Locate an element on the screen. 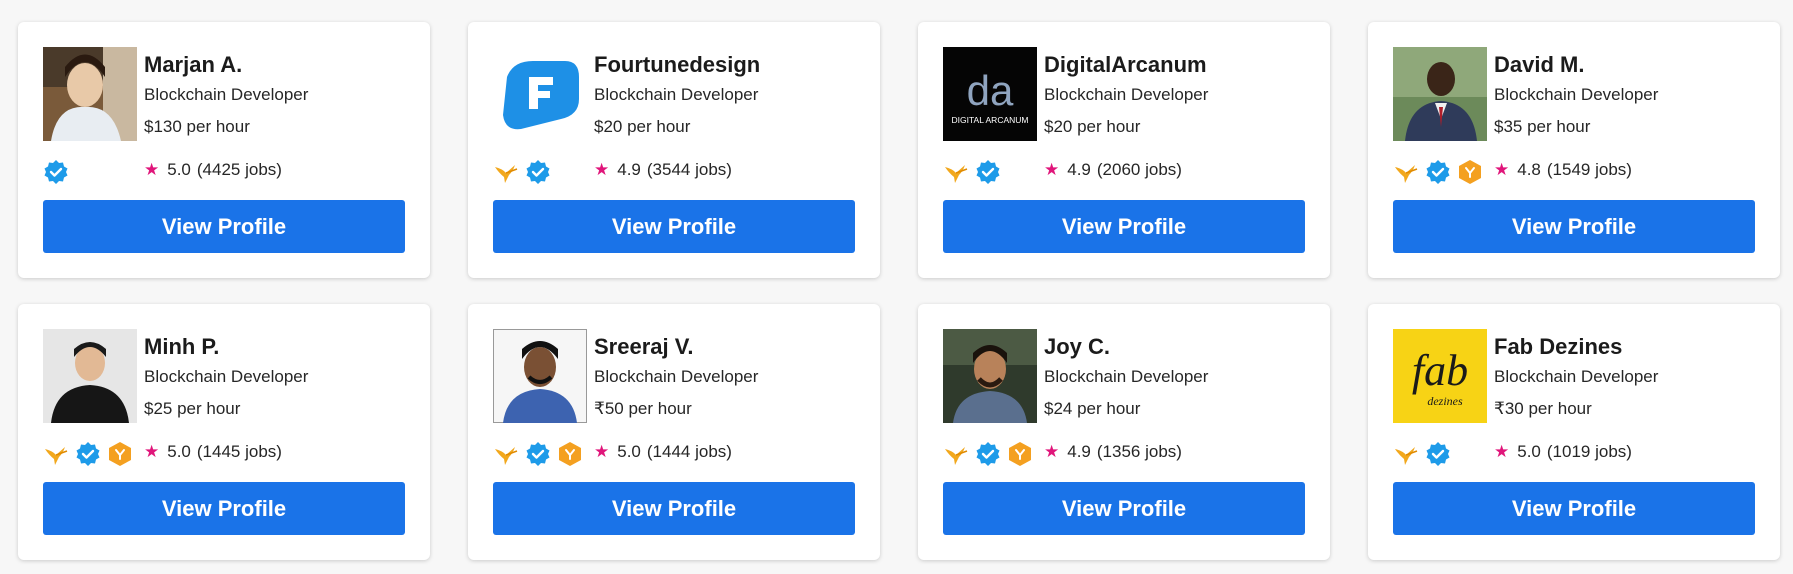  hourly-rate: $25 per hour is located at coordinates (192, 408).